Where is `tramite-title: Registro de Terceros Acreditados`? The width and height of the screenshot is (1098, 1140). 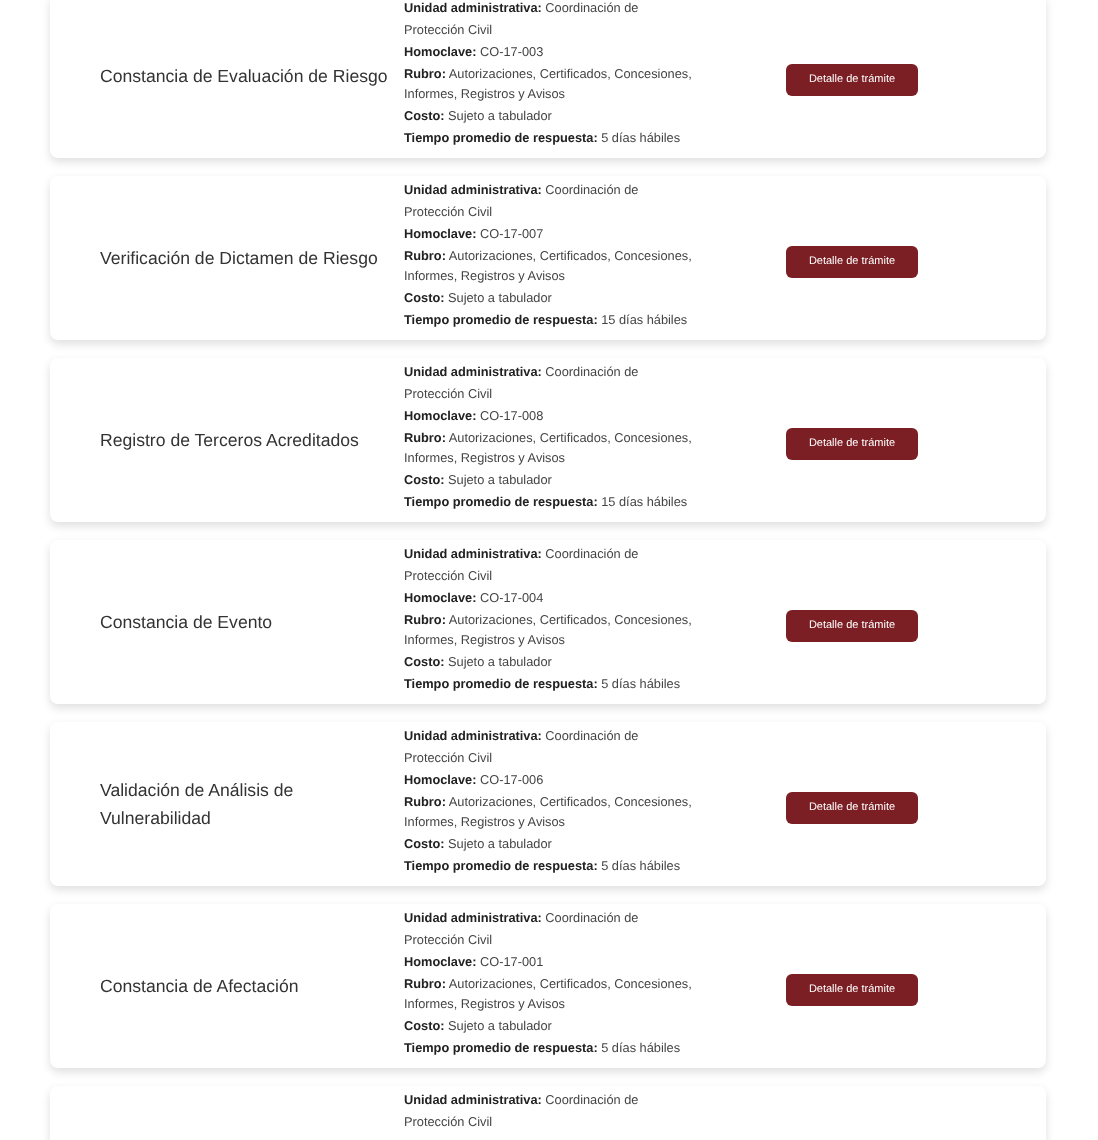
tramite-title: Registro de Terceros Acreditados is located at coordinates (230, 441).